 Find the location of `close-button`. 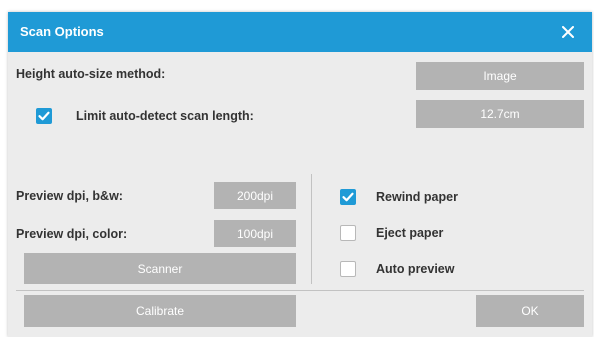

close-button is located at coordinates (568, 32).